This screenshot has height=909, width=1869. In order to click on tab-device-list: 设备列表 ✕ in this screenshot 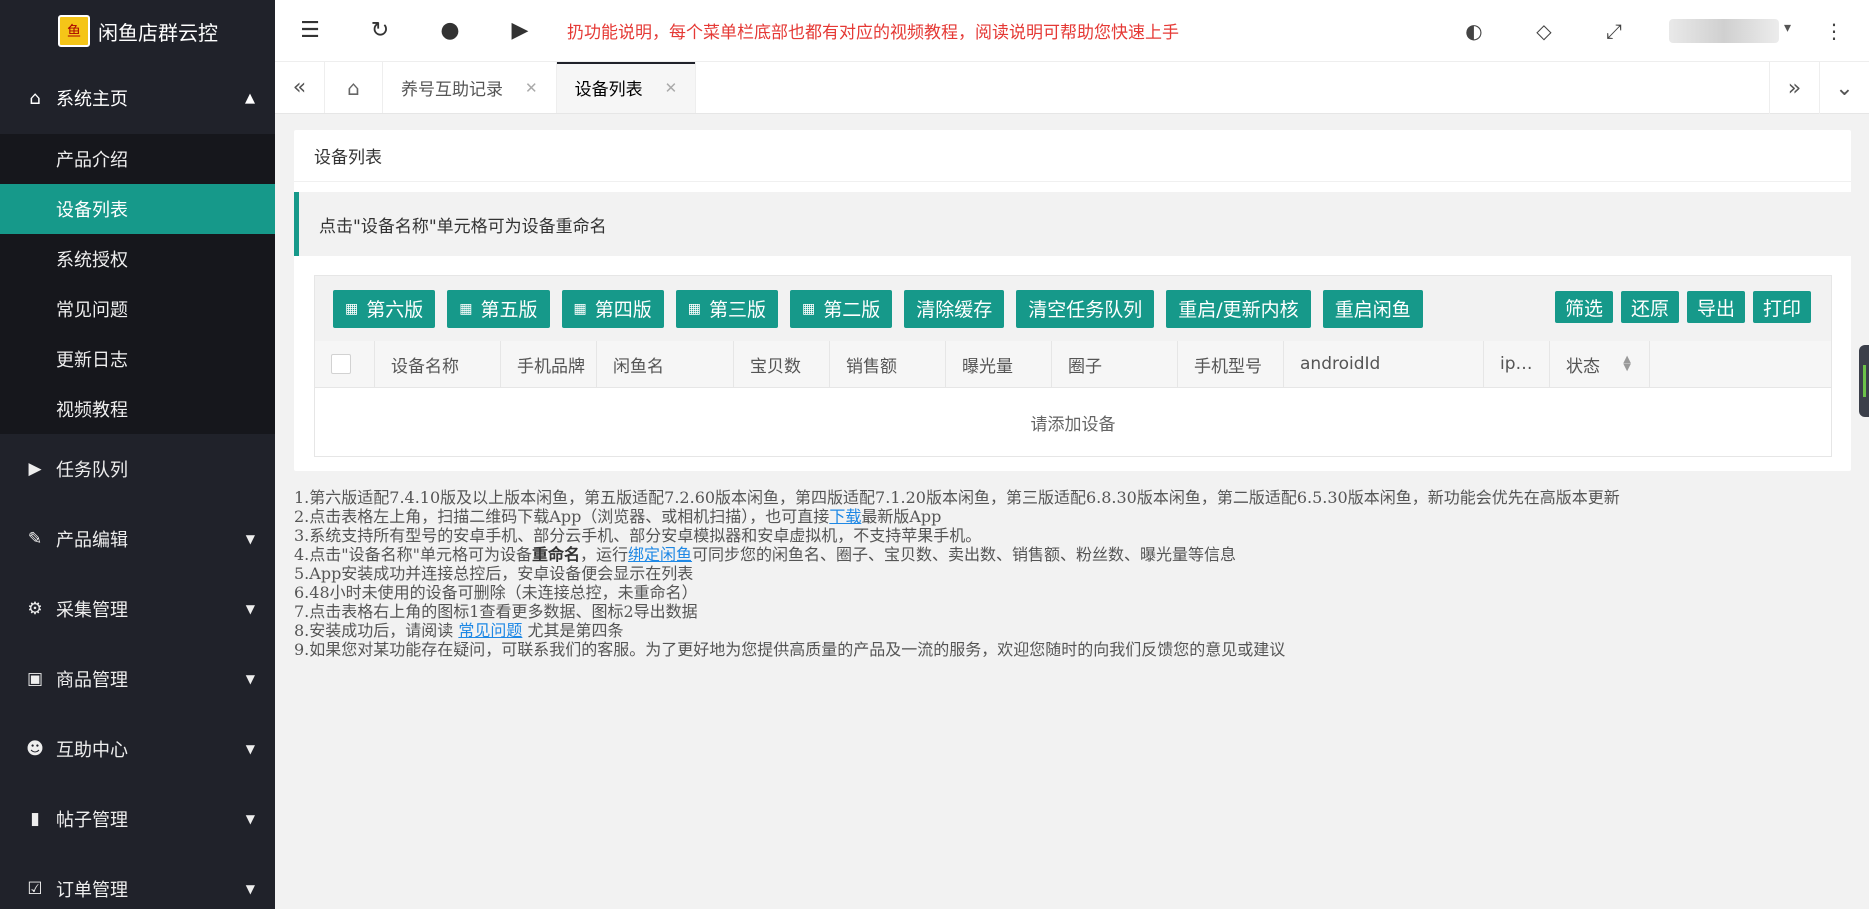, I will do `click(626, 87)`.